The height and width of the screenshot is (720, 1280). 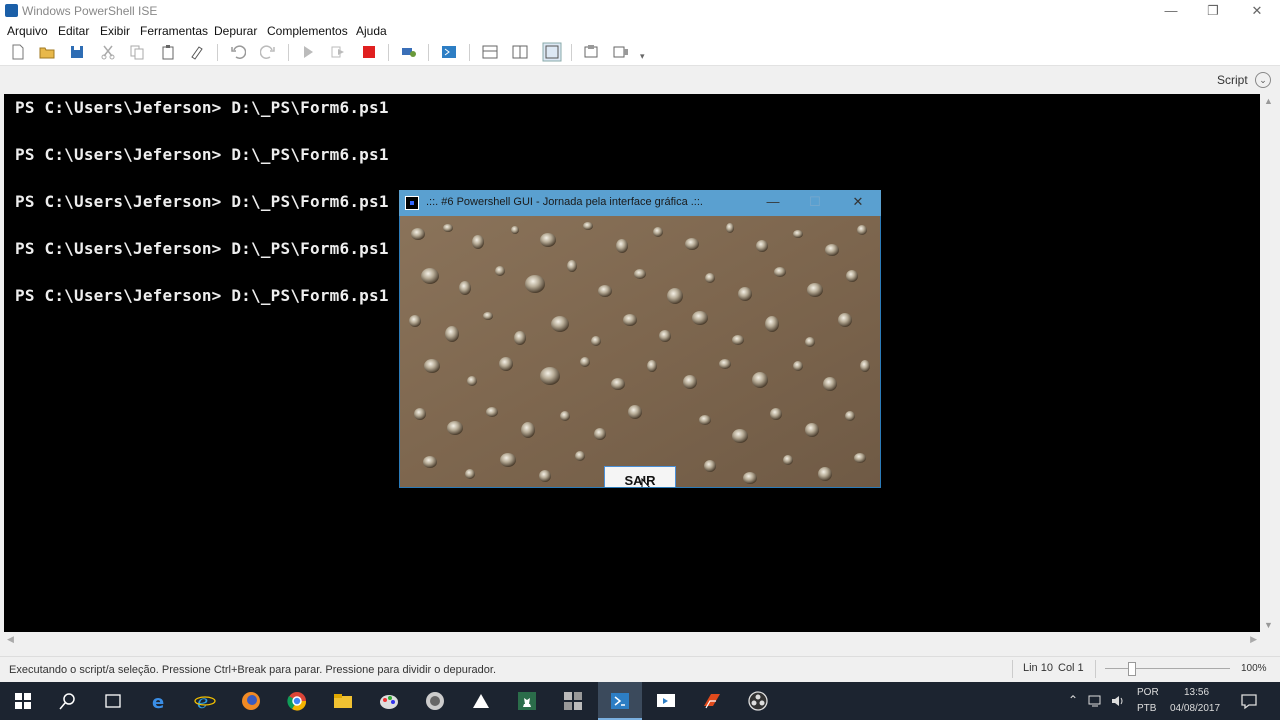 I want to click on tray-overflow-icon: ⌃, so click(x=1073, y=700).